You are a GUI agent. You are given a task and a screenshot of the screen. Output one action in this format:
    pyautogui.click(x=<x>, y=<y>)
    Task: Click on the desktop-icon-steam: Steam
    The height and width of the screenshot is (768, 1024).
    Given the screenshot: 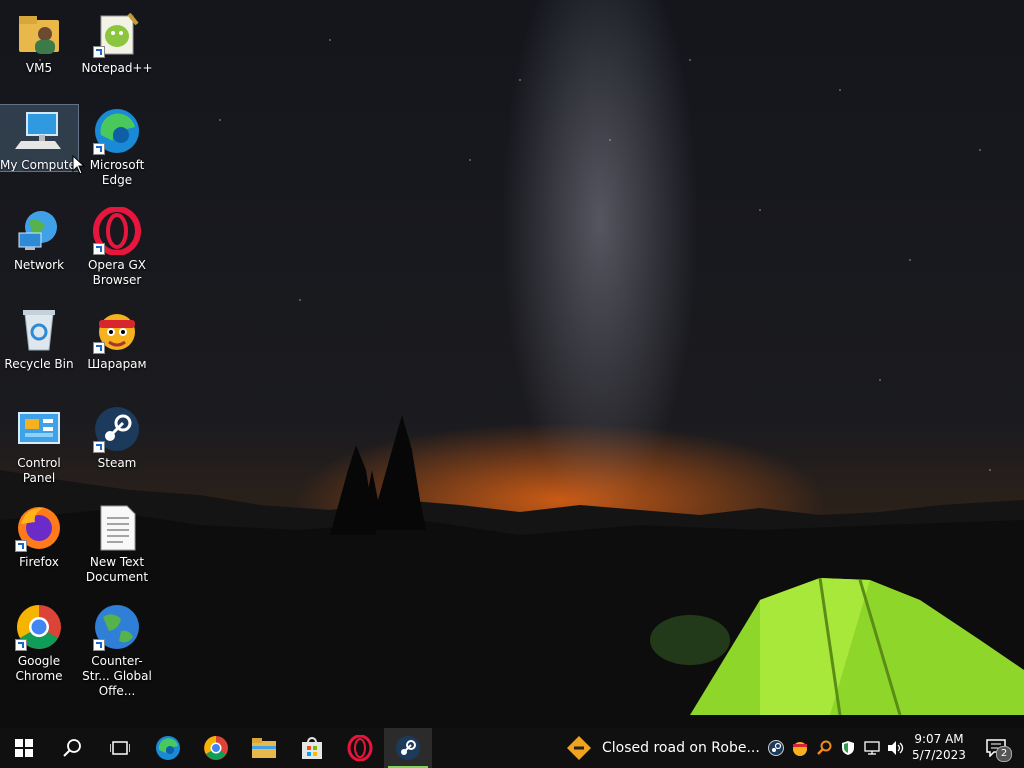 What is the action you would take?
    pyautogui.click(x=117, y=437)
    